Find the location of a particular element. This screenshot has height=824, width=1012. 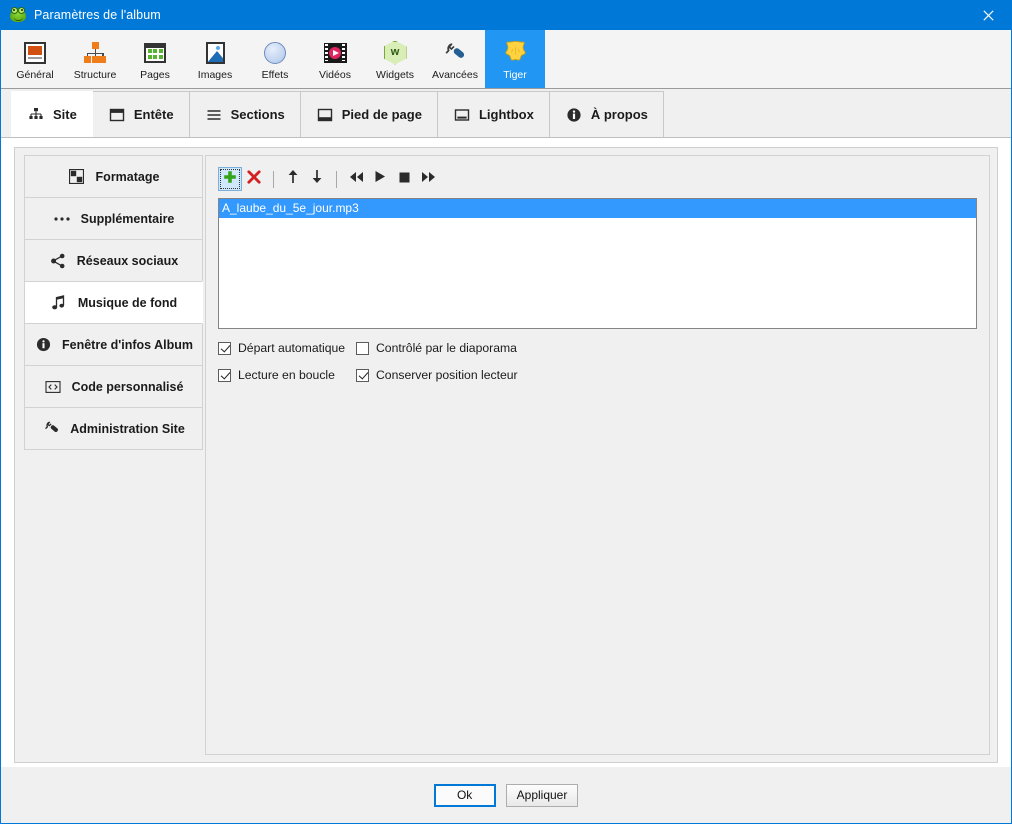

sidebar-item-label: Fenêtre d'infos Album is located at coordinates (127, 344).